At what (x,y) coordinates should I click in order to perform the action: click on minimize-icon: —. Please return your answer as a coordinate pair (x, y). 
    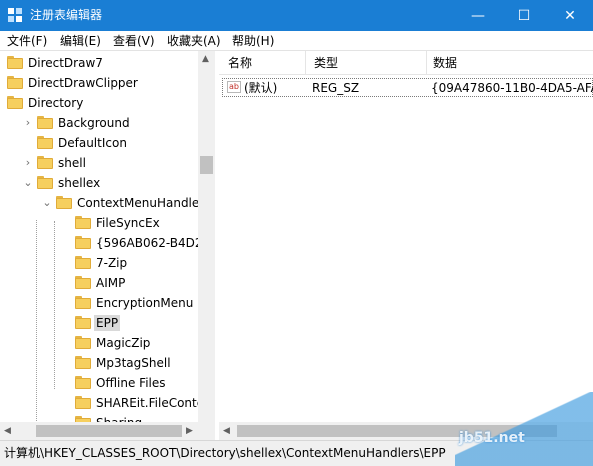
    Looking at the image, I should click on (478, 15).